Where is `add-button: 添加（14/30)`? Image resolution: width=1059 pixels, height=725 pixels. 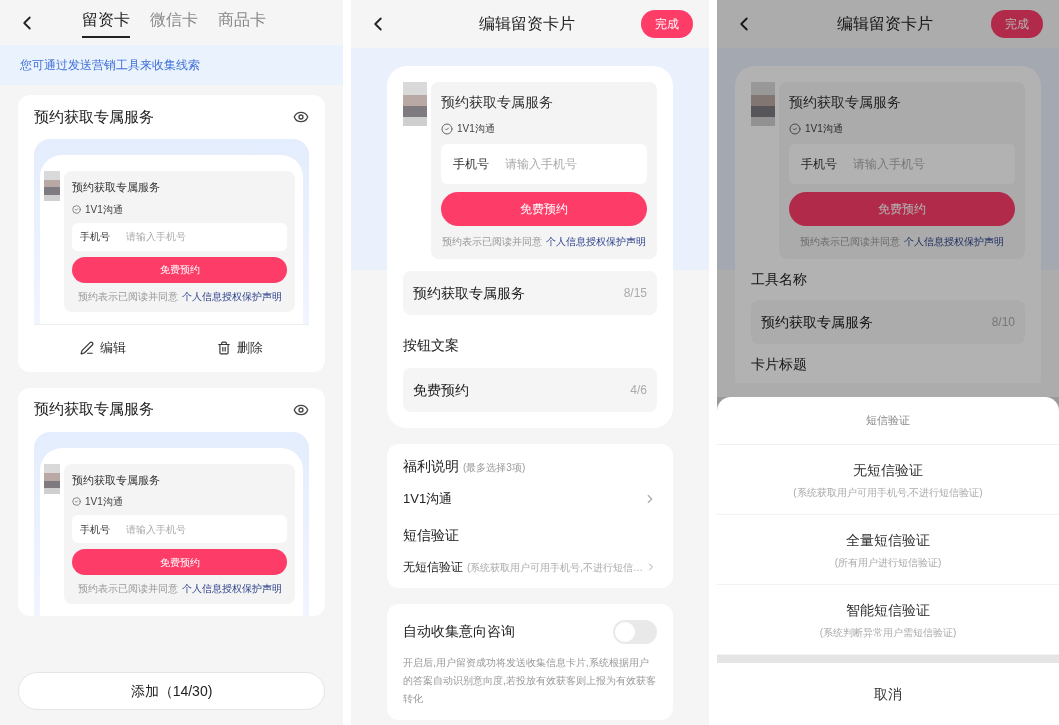
add-button: 添加（14/30) is located at coordinates (171, 691).